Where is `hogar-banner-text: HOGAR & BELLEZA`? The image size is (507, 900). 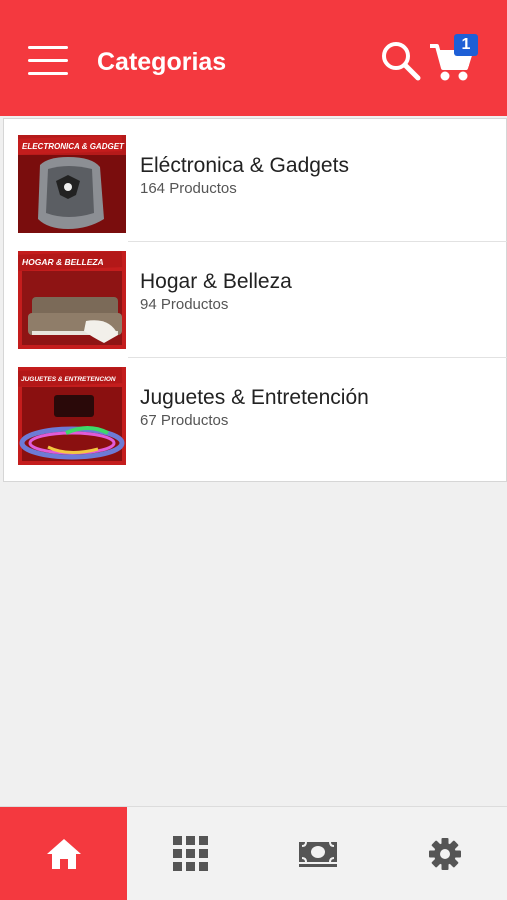 hogar-banner-text: HOGAR & BELLEZA is located at coordinates (63, 262).